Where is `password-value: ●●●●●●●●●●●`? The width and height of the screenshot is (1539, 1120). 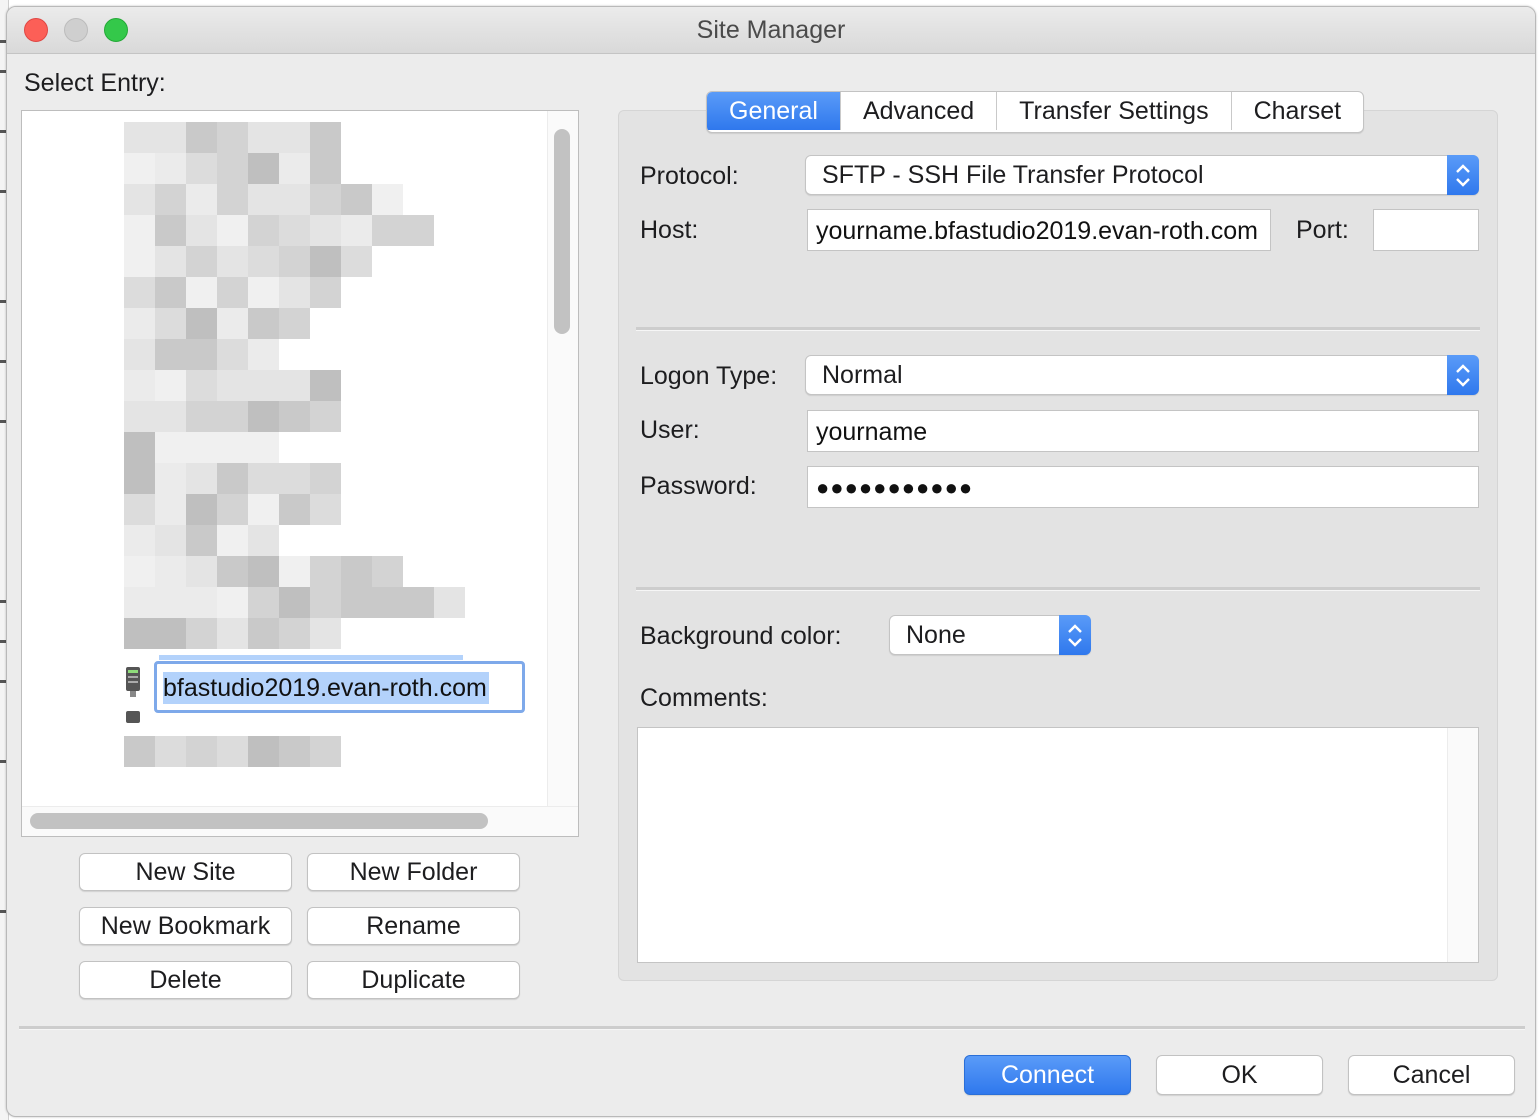
password-value: ●●●●●●●●●●● is located at coordinates (895, 487).